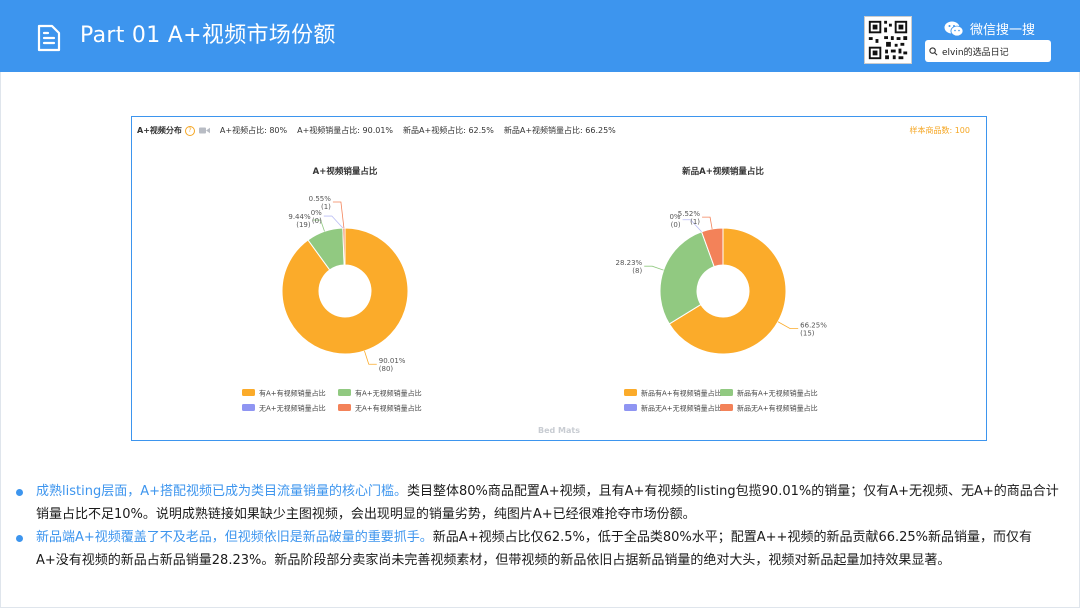 Image resolution: width=1080 pixels, height=608 pixels. Describe the element at coordinates (303, 225) in the screenshot. I see `slice-count-label: (19)` at that location.